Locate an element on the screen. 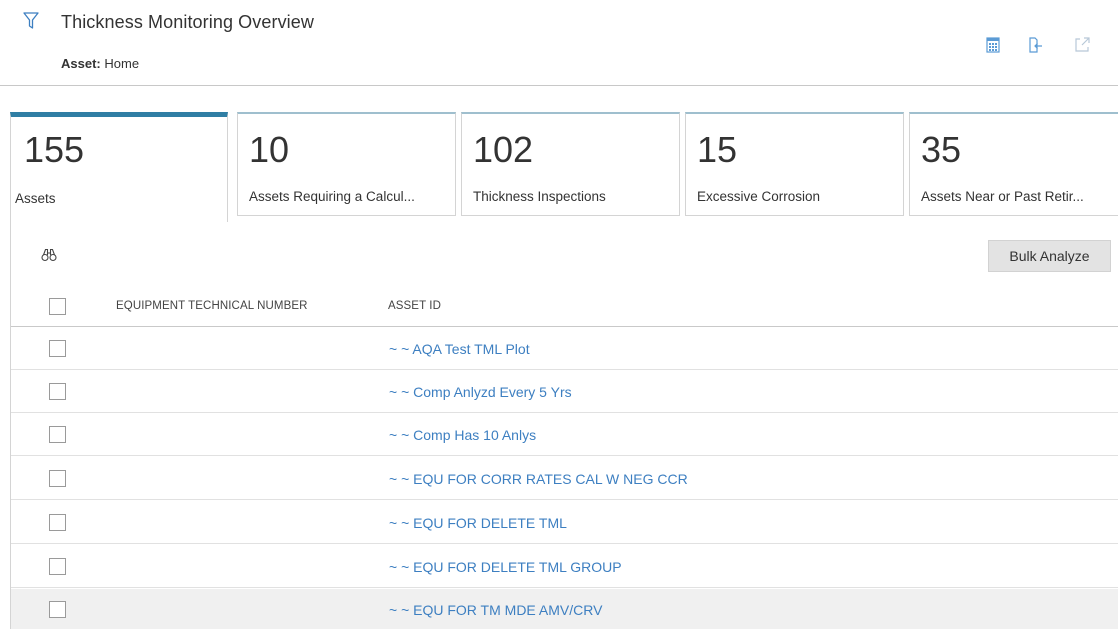 The width and height of the screenshot is (1118, 629). asset-id-link: ~ ~ Comp Anlyzd Every 5 Yrs is located at coordinates (480, 392).